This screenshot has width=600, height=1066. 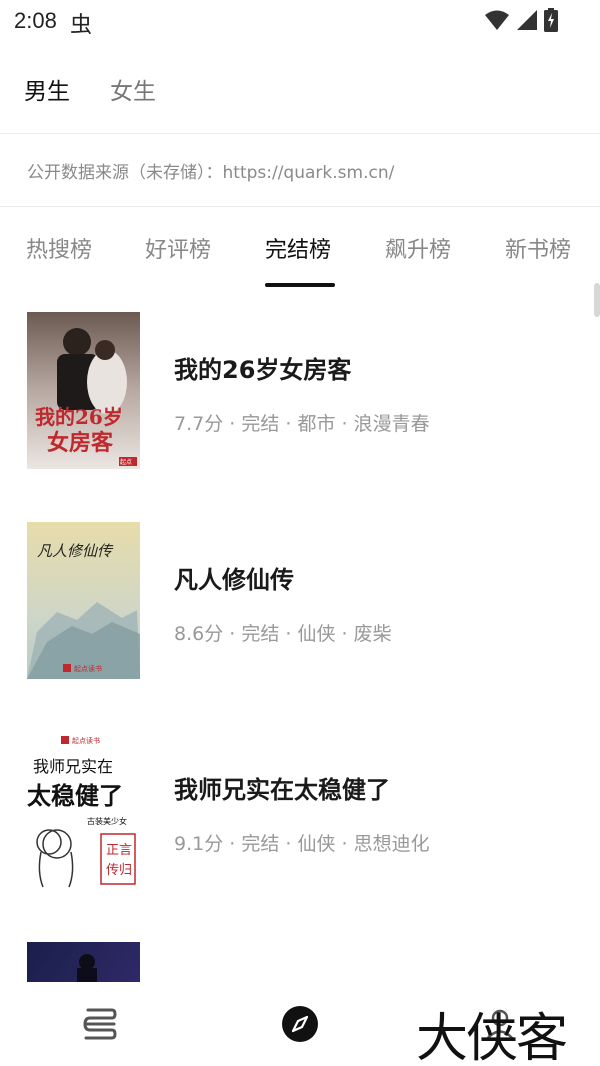 I want to click on status-time: 2:08, so click(x=35, y=20).